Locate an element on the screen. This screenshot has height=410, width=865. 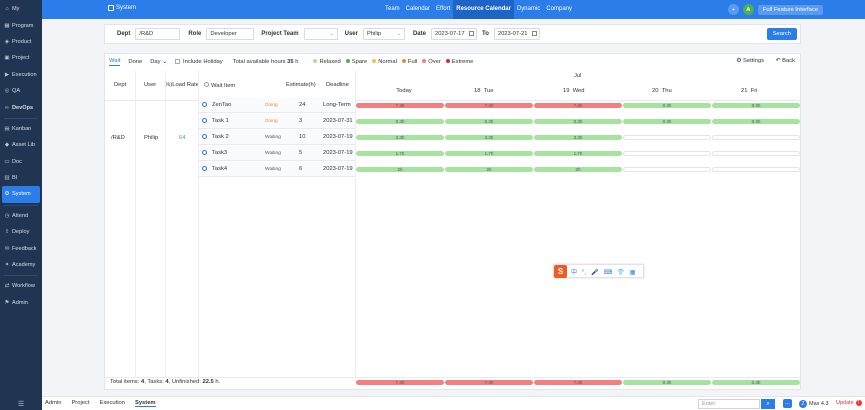
tab-team: Team is located at coordinates (392, 9).